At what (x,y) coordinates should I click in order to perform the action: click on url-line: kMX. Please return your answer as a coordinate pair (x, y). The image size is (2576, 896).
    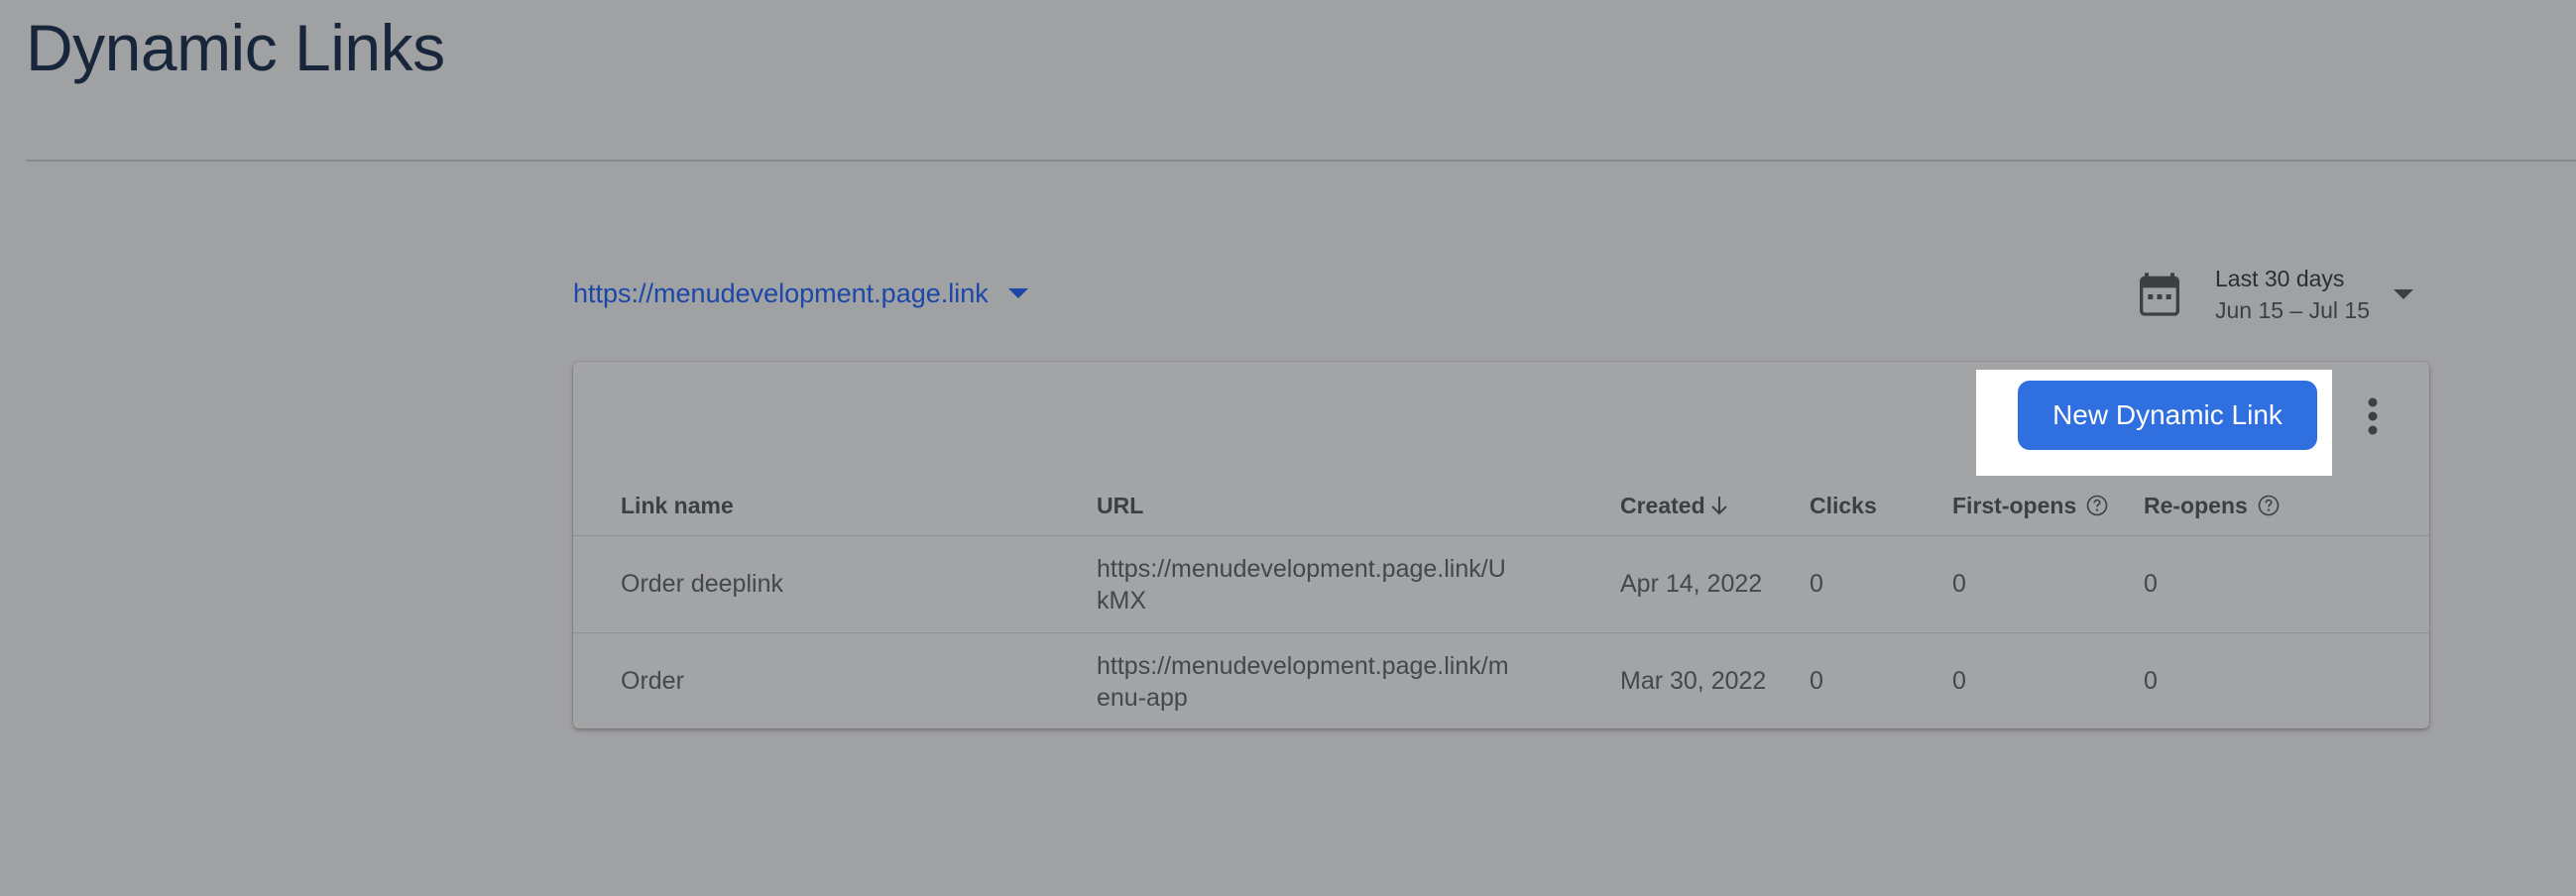
    Looking at the image, I should click on (1121, 600).